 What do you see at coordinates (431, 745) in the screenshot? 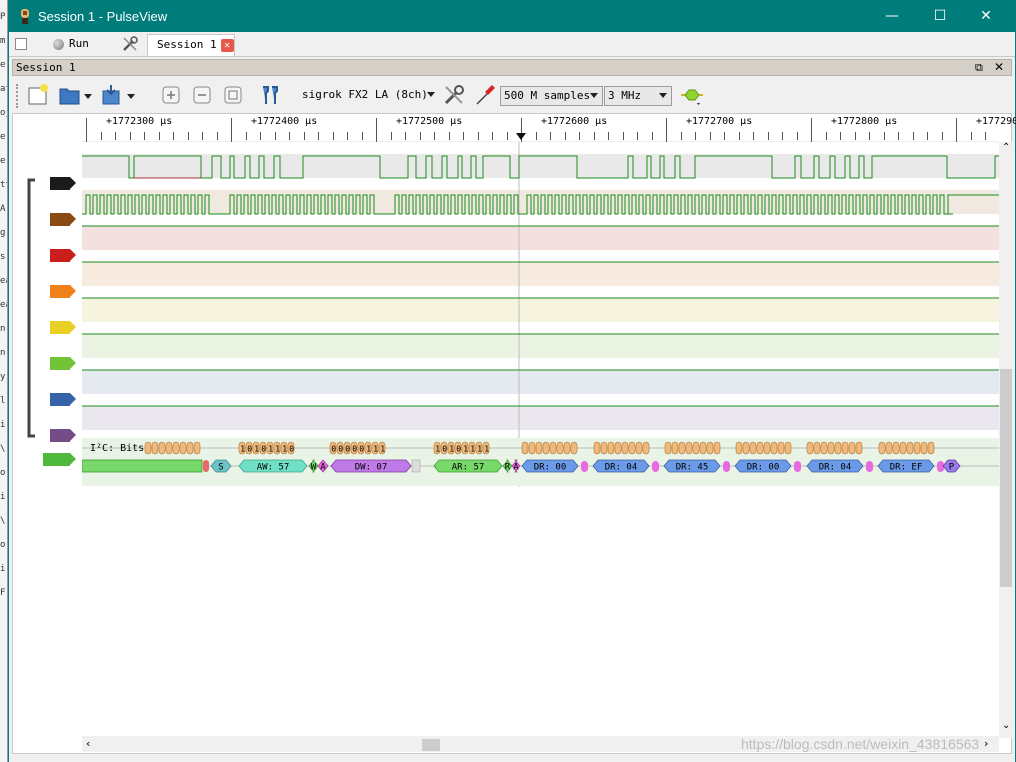
I see `horizontal-scroll-thumb` at bounding box center [431, 745].